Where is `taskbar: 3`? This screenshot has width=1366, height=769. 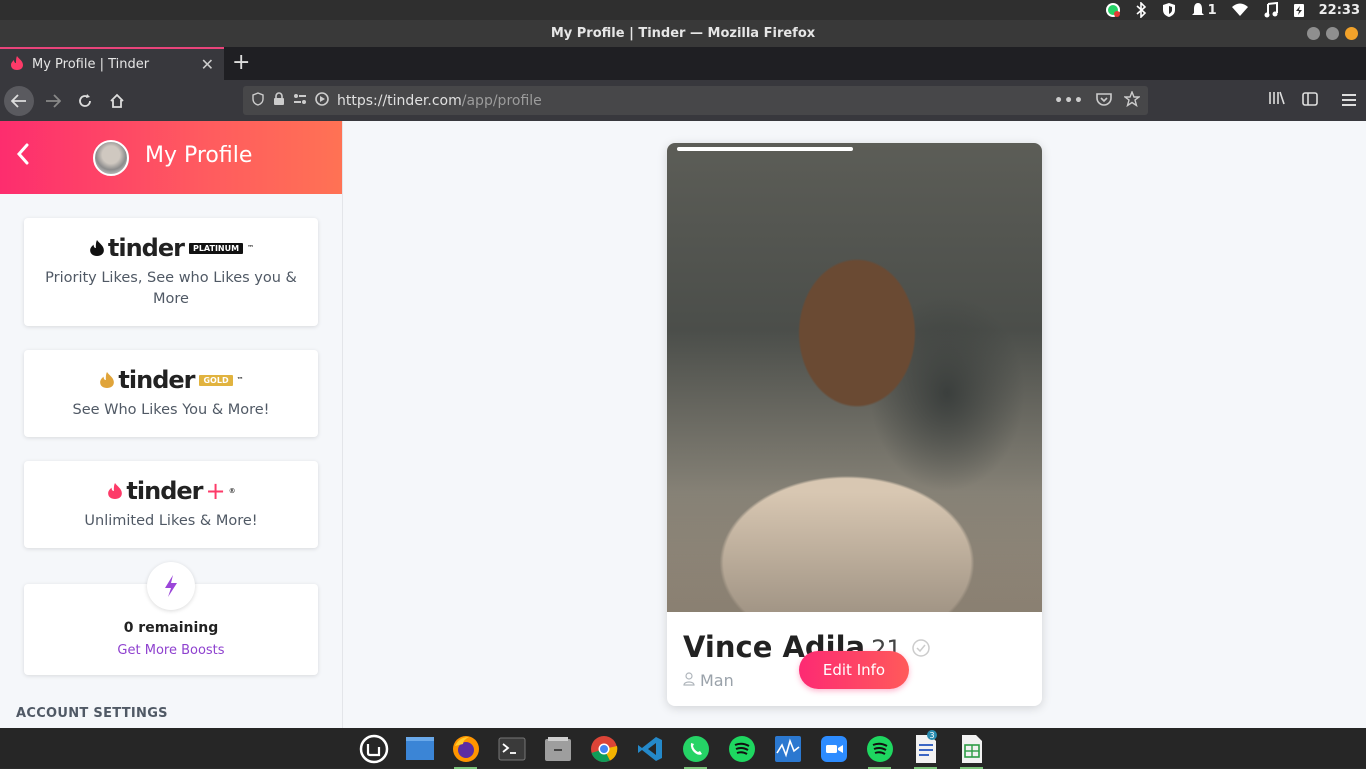
taskbar: 3 is located at coordinates (683, 748).